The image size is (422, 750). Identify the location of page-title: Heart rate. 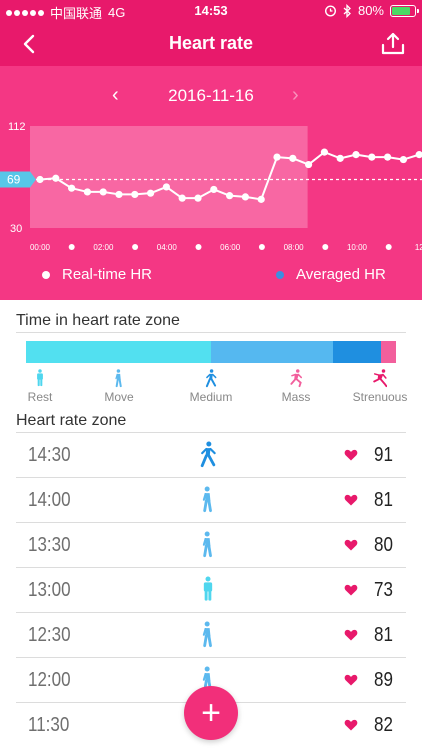
(211, 43).